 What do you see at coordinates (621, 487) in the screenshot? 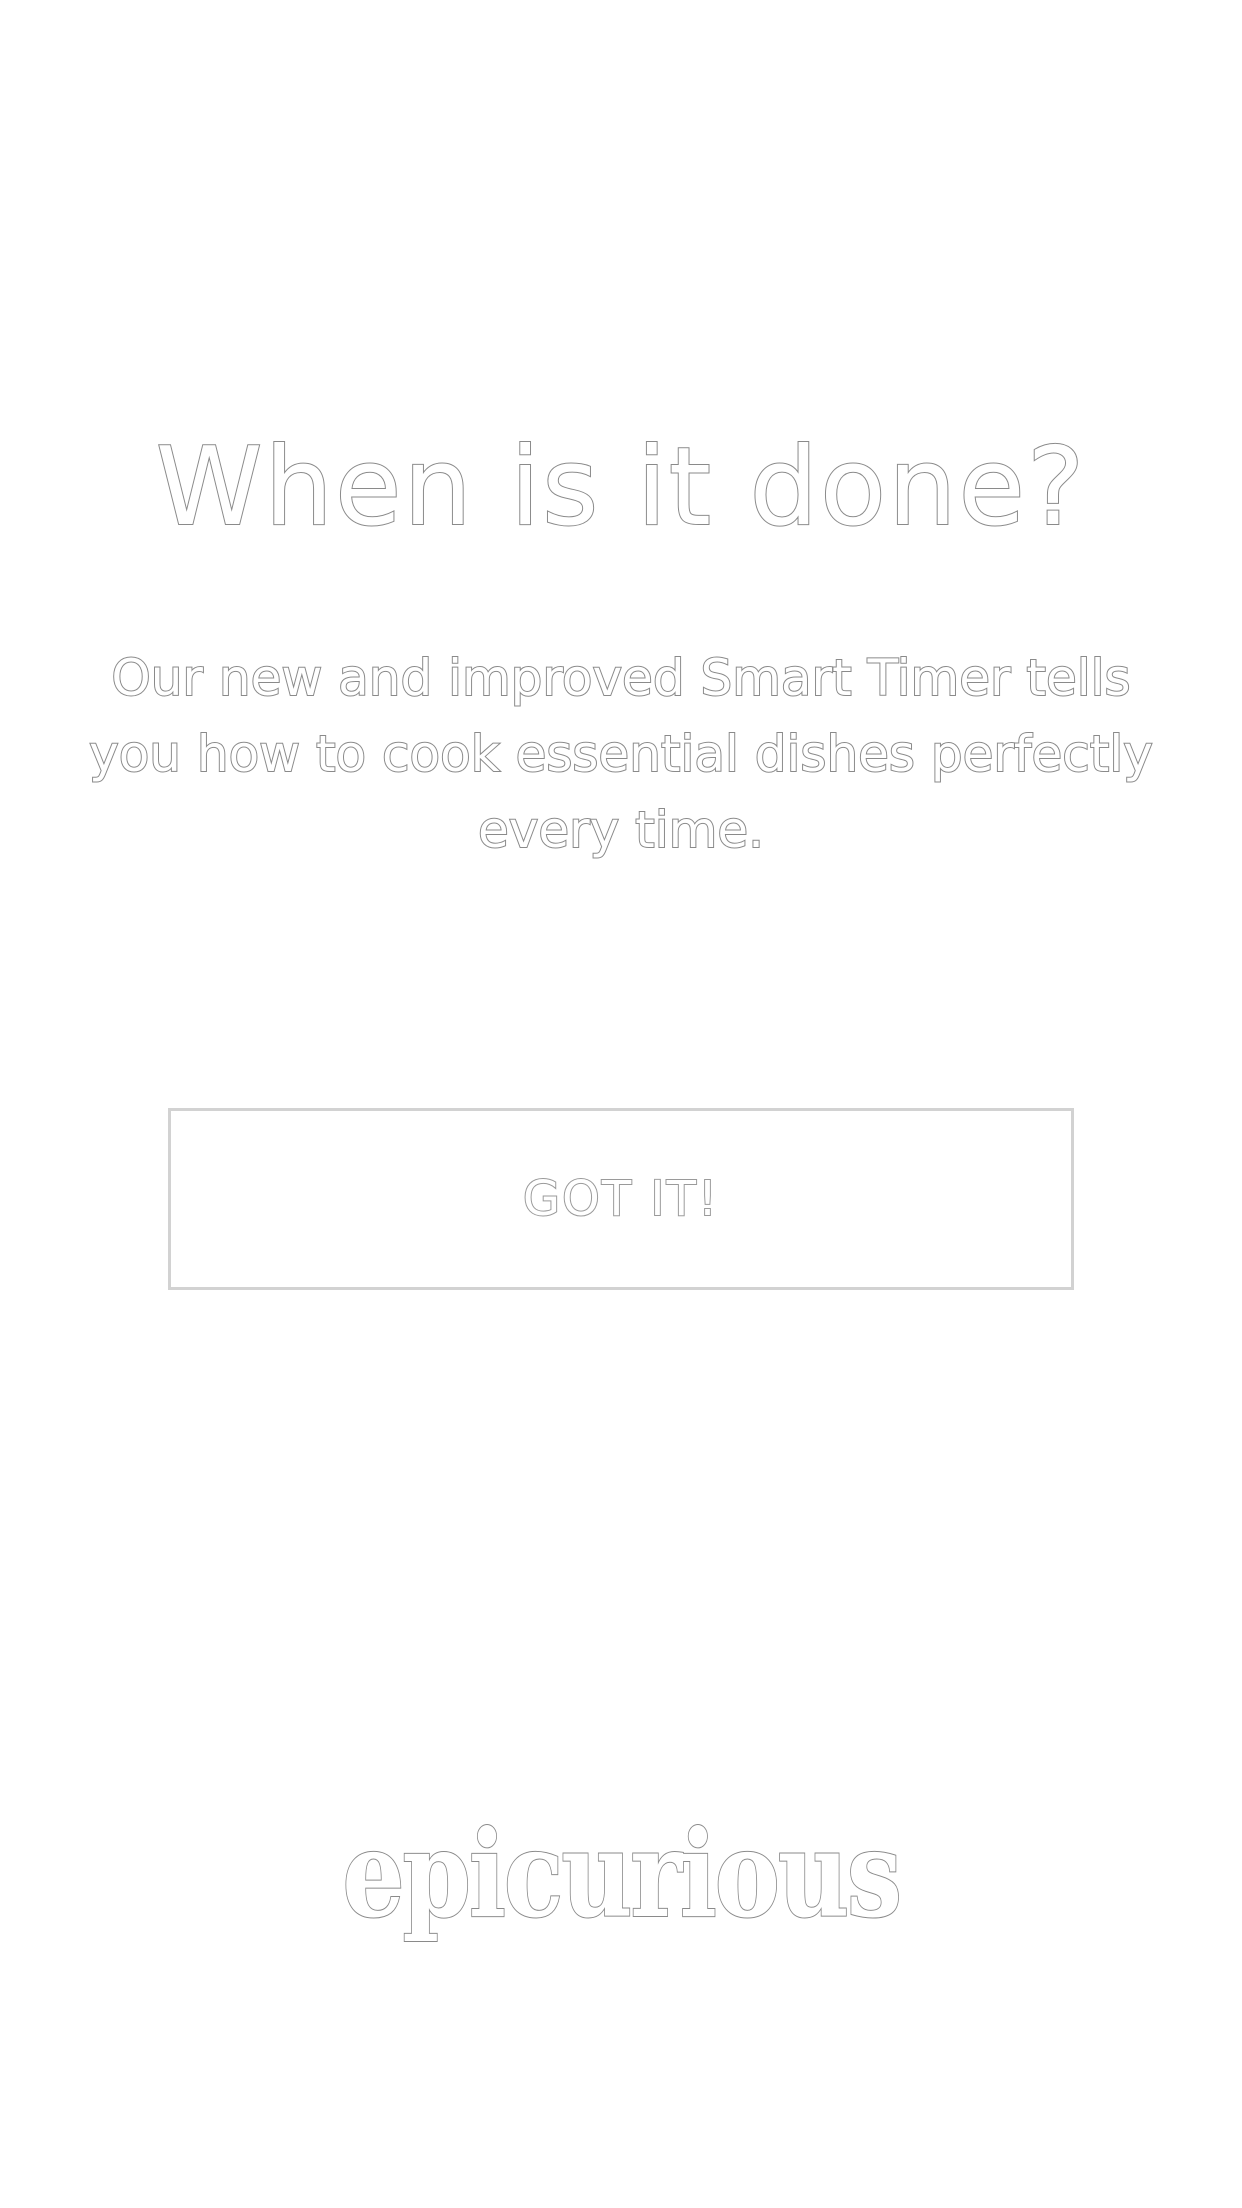
I see `onboarding-headline: When is it done?` at bounding box center [621, 487].